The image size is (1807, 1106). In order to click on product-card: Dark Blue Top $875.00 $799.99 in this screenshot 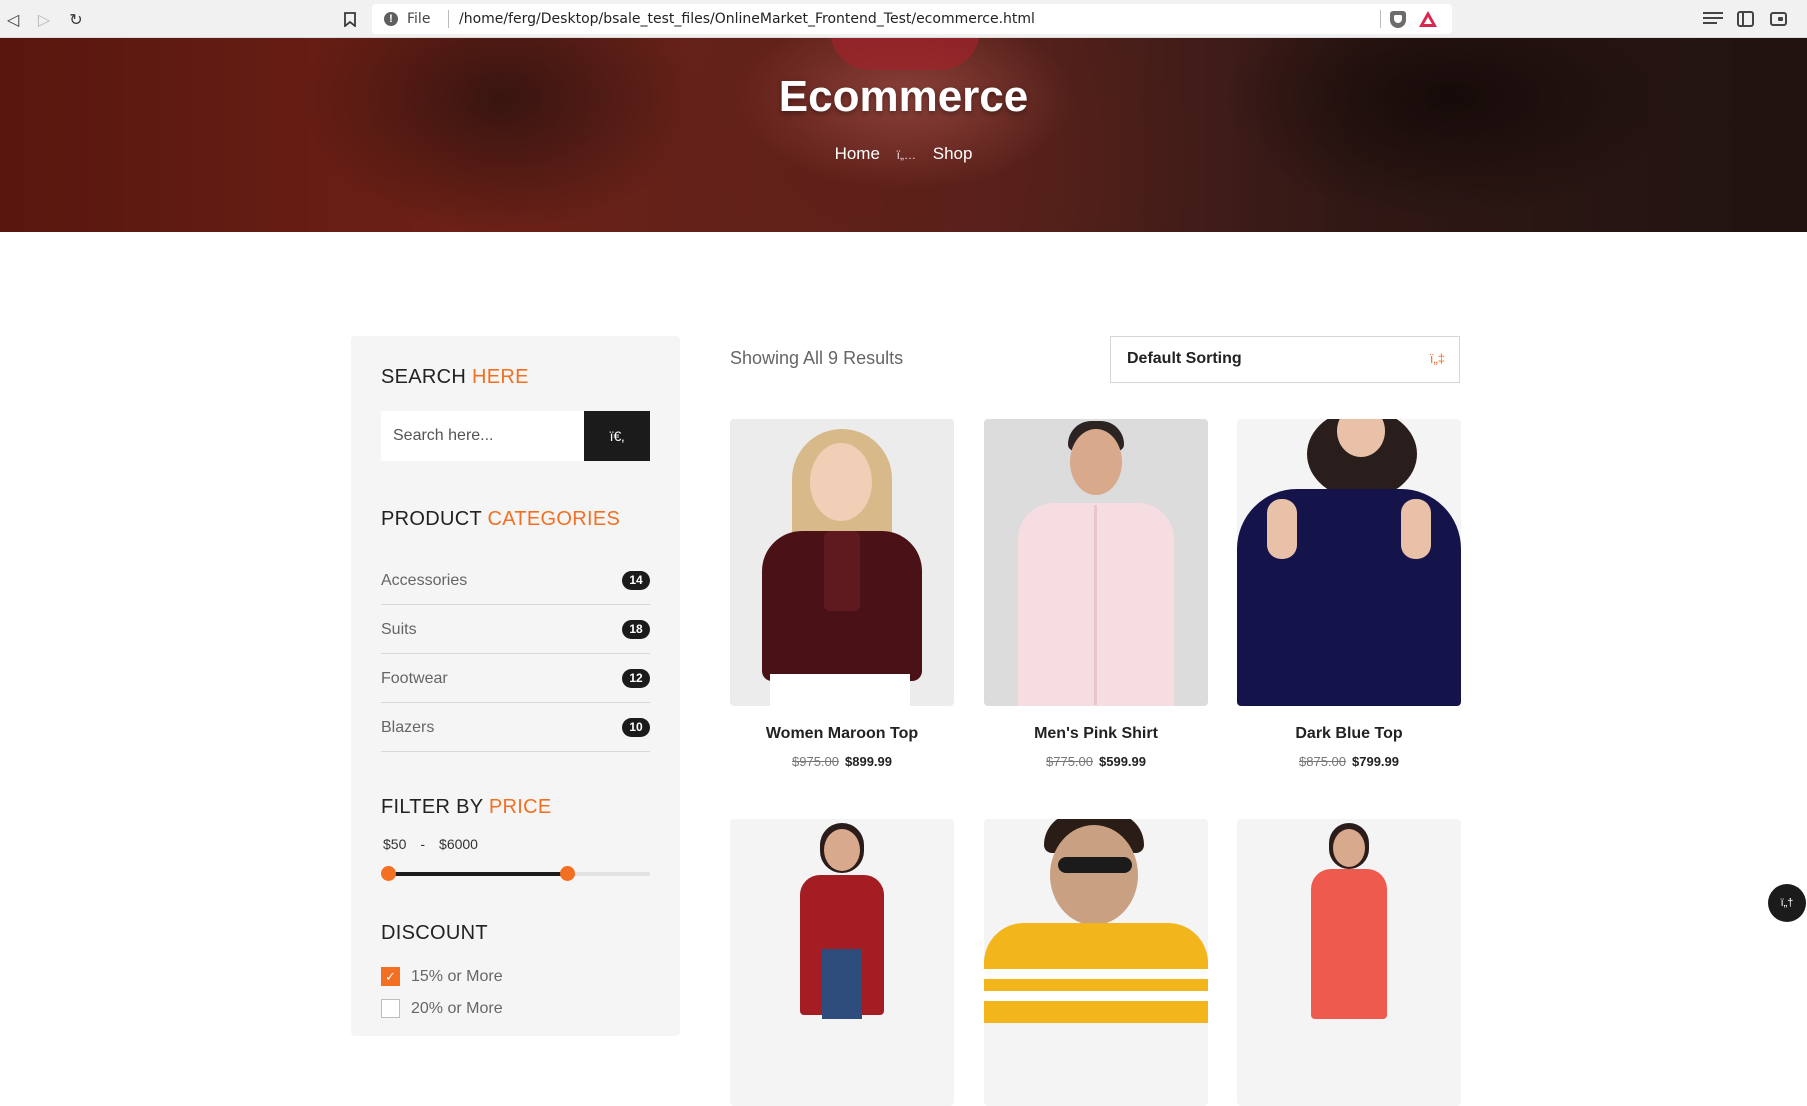, I will do `click(1349, 594)`.